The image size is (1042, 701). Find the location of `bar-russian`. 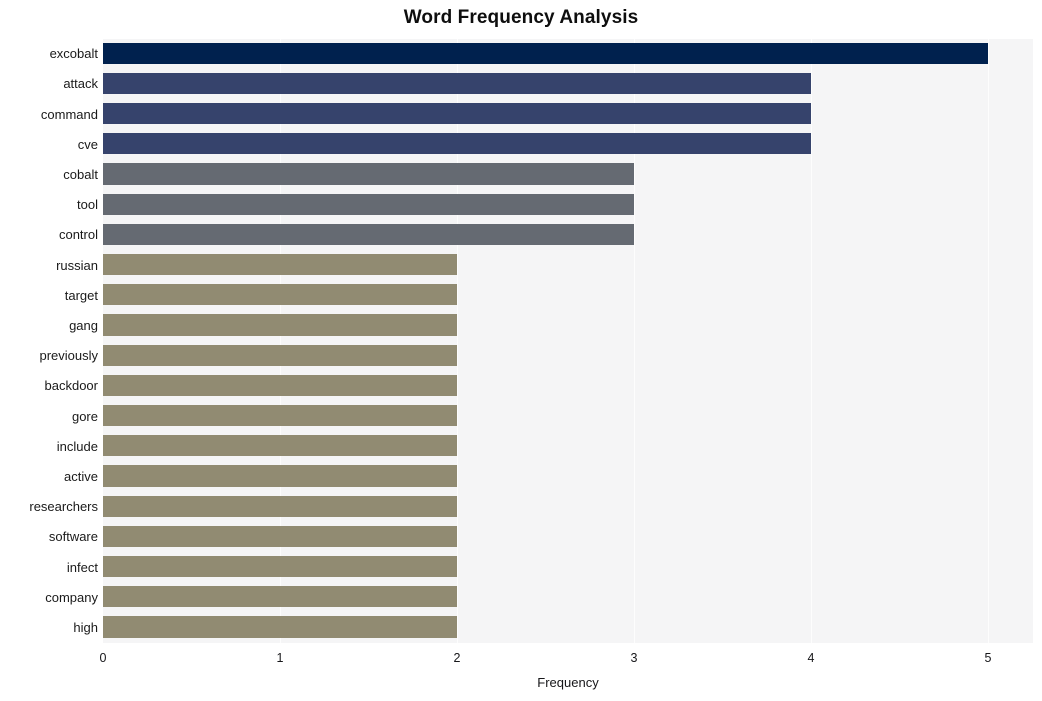

bar-russian is located at coordinates (280, 264).